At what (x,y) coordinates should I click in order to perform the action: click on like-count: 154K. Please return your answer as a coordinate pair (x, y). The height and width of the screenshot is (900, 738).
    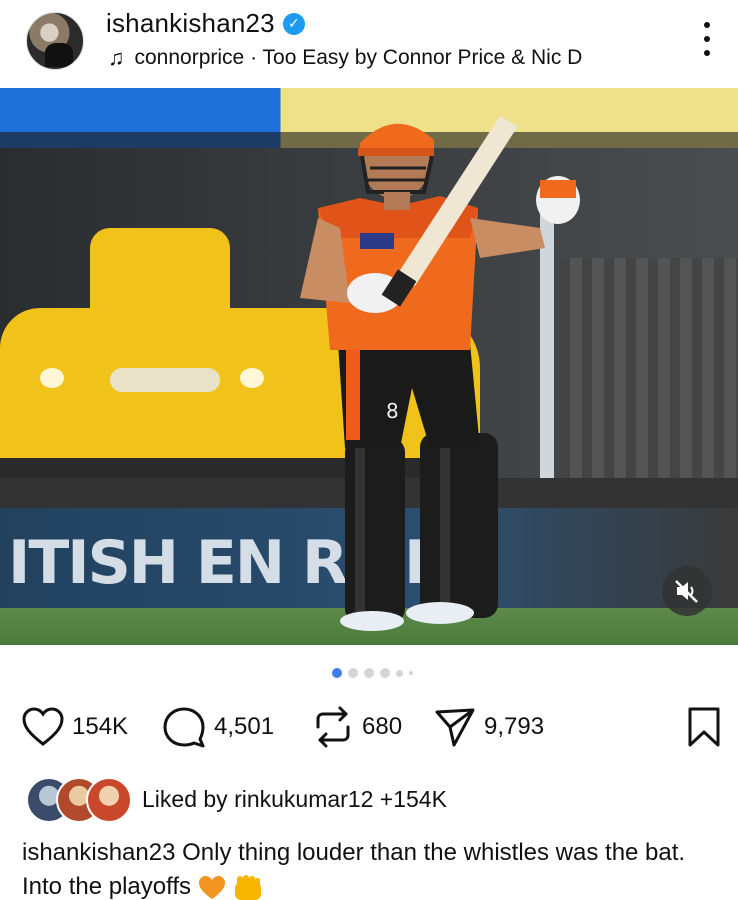
    Looking at the image, I should click on (100, 726).